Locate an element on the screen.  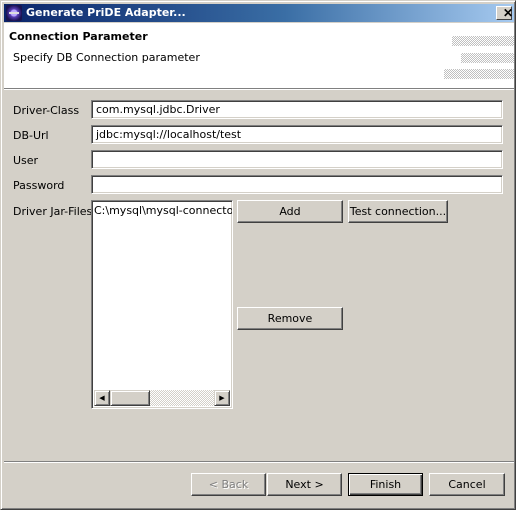
driver-class-input: com.mysql.jdbc.Driver is located at coordinates (297, 109).